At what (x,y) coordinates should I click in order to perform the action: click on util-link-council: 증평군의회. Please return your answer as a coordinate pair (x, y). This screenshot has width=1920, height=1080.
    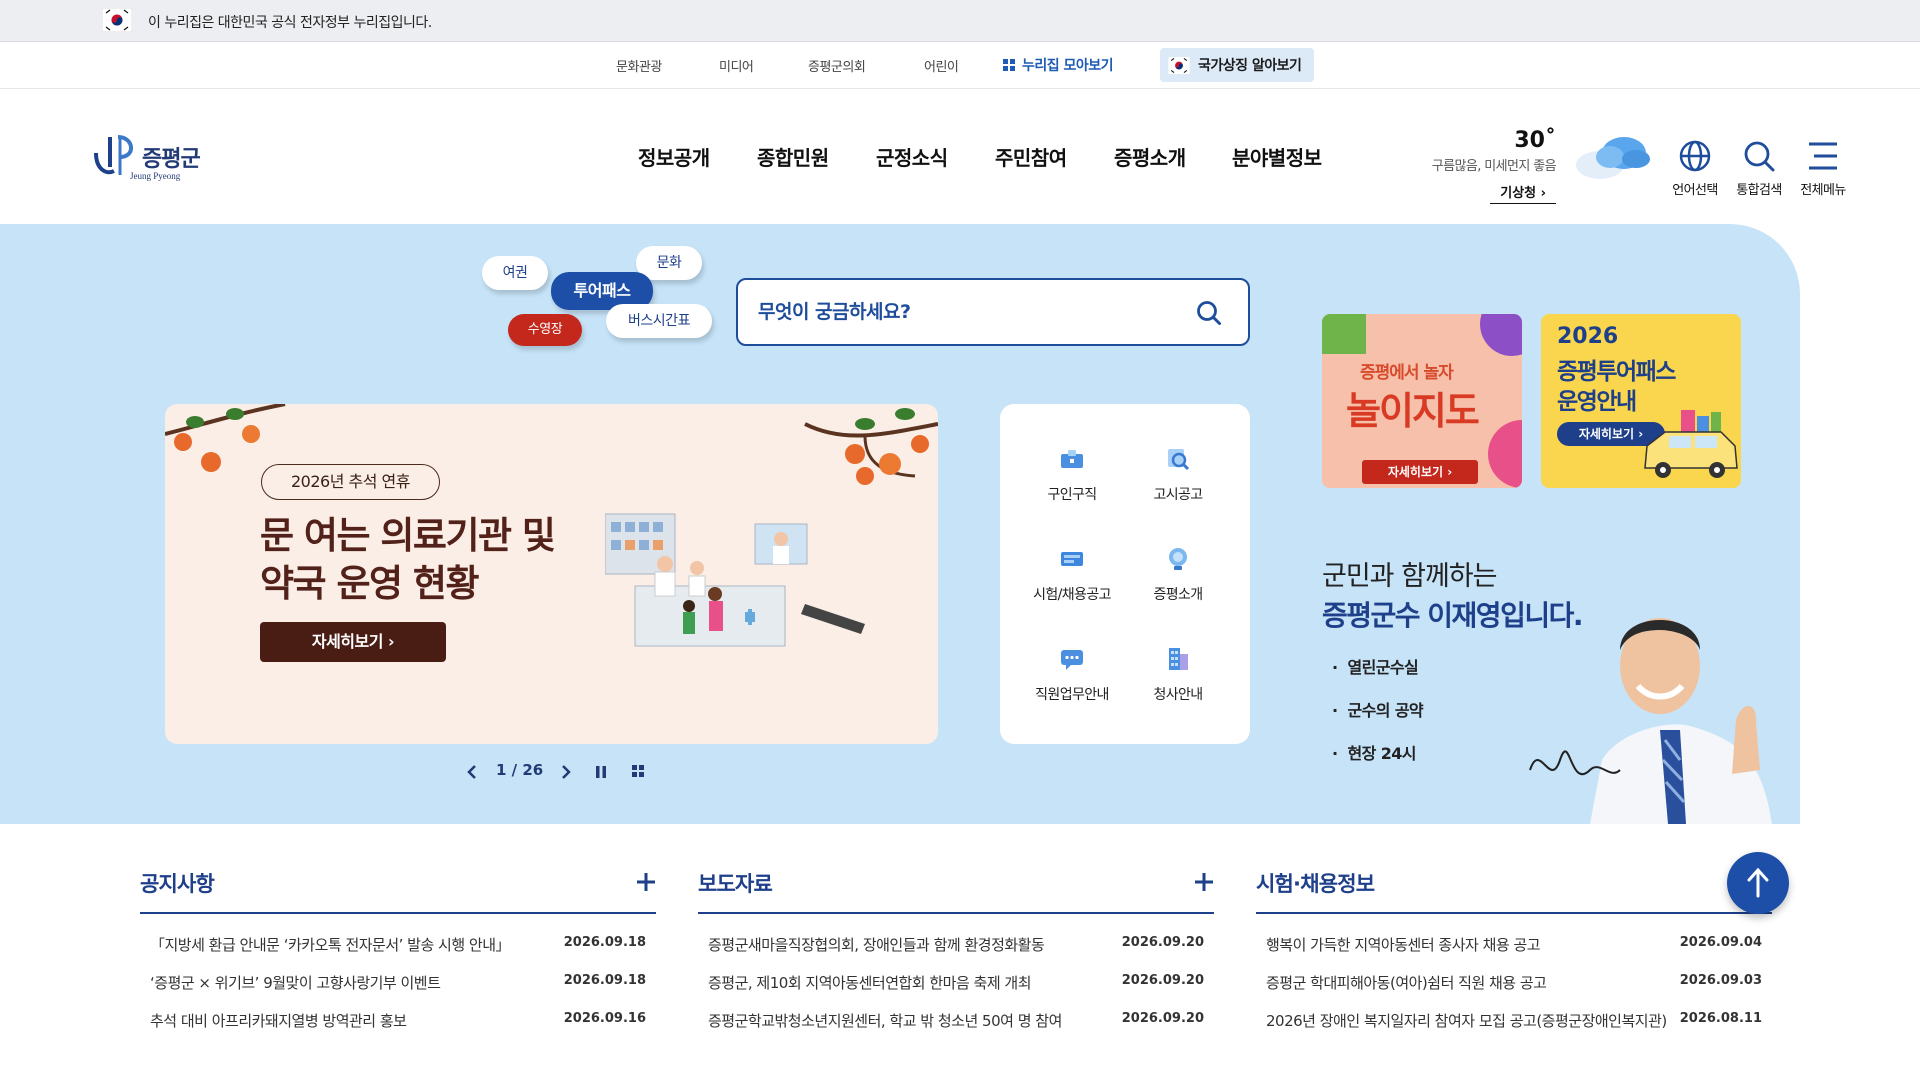
    Looking at the image, I should click on (837, 65).